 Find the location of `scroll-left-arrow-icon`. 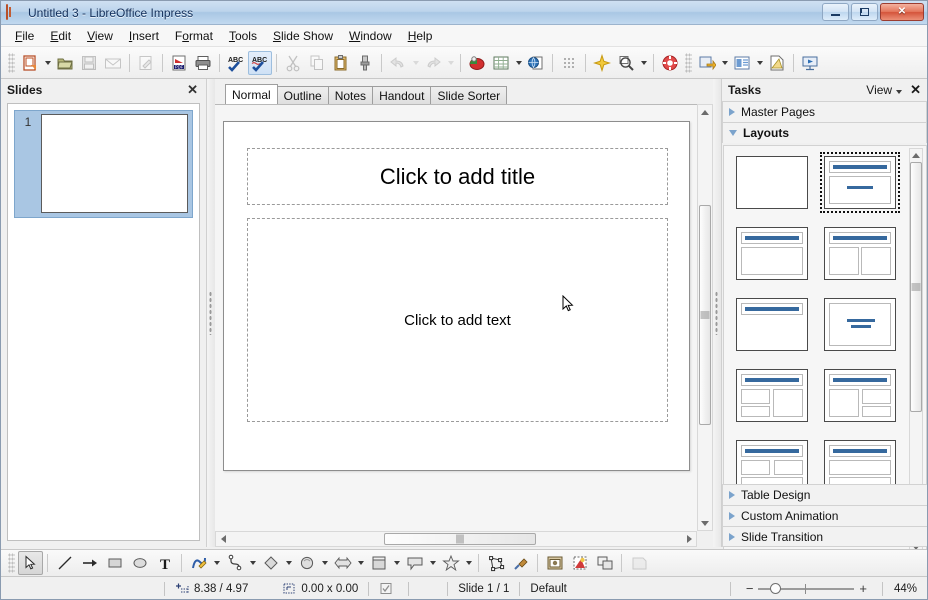

scroll-left-arrow-icon is located at coordinates (223, 539).